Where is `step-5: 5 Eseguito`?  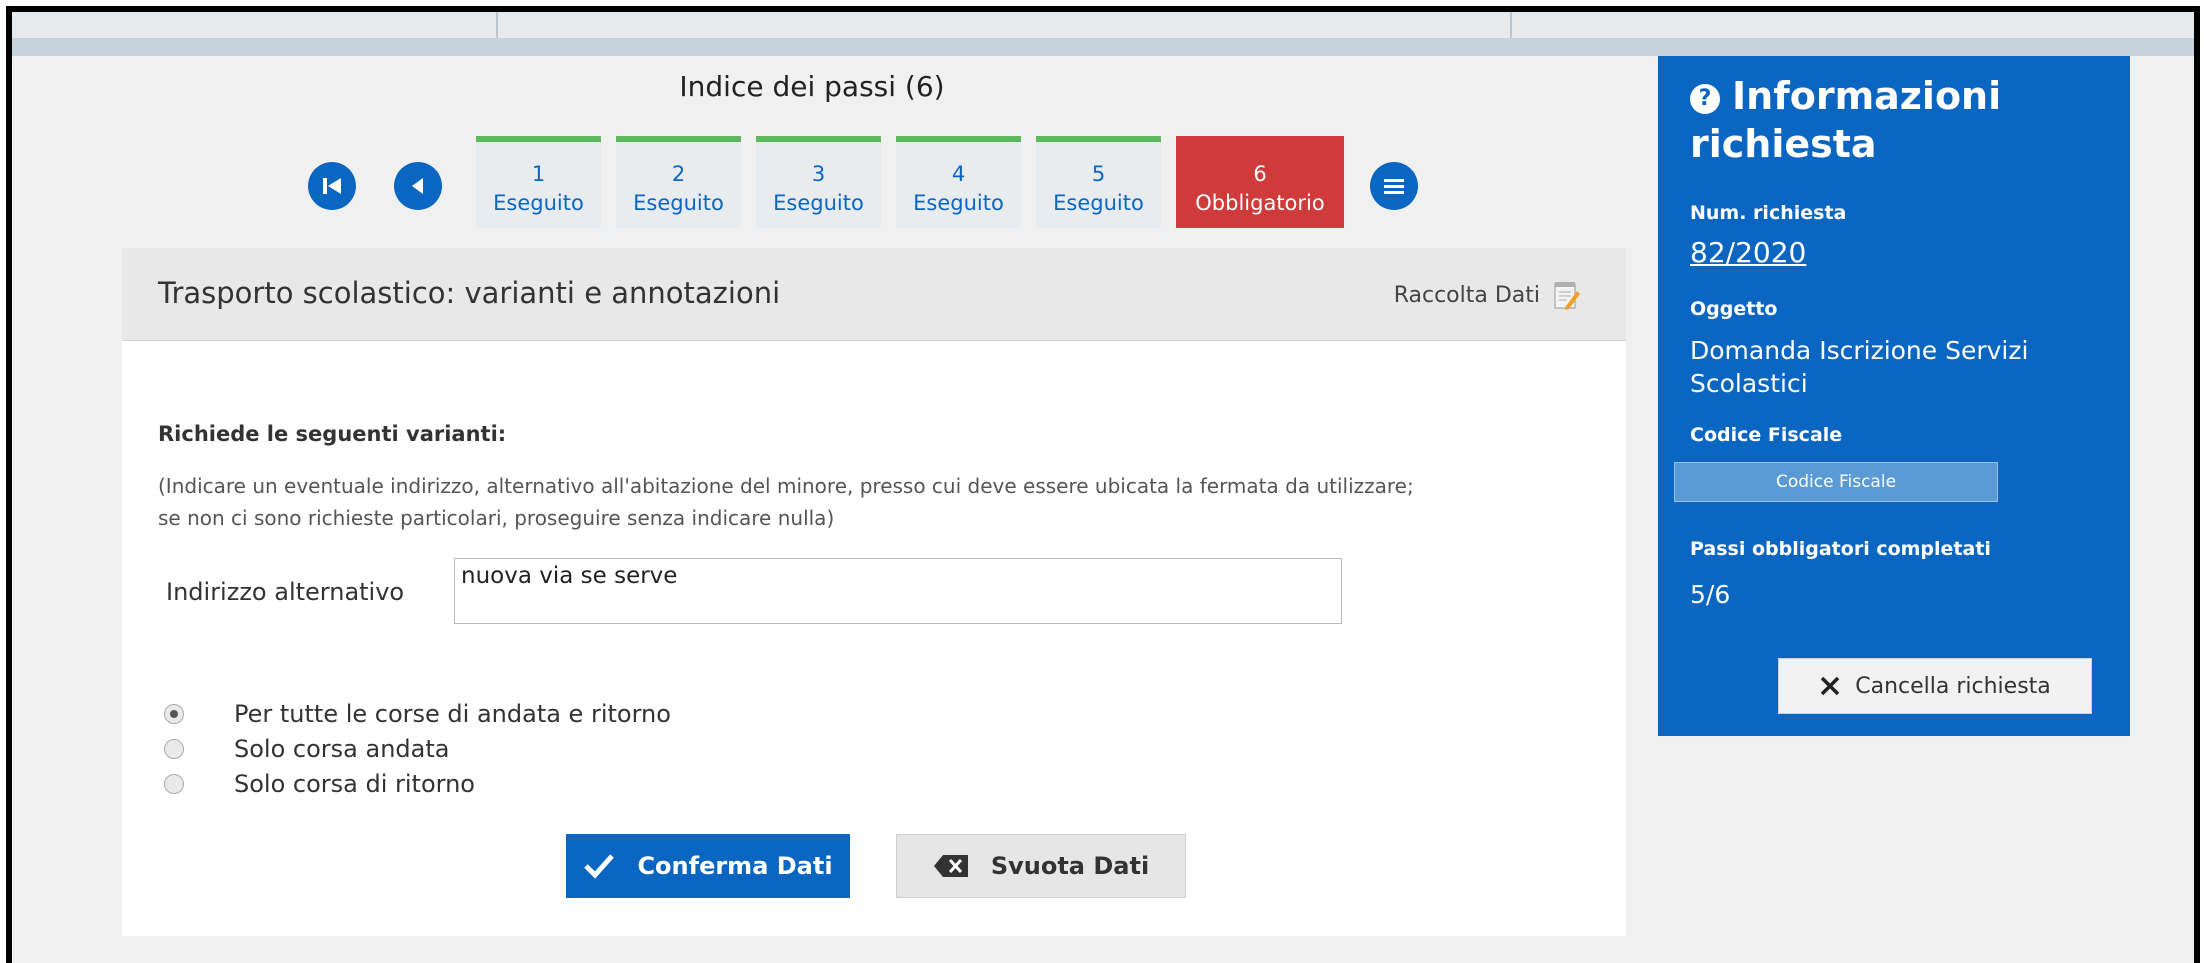 step-5: 5 Eseguito is located at coordinates (1098, 182).